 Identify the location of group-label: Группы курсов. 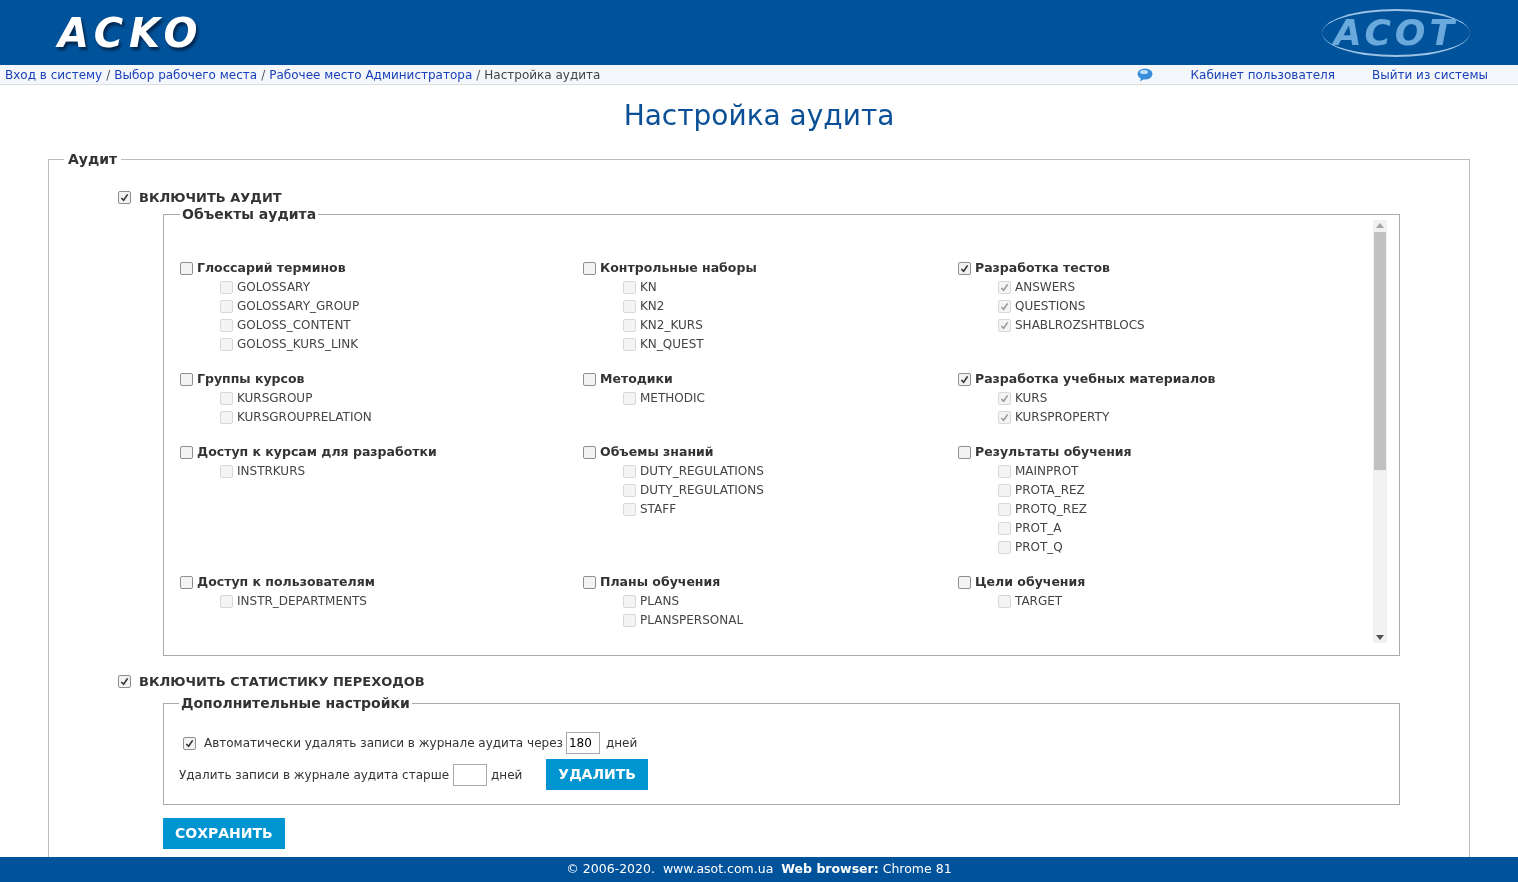
(251, 378).